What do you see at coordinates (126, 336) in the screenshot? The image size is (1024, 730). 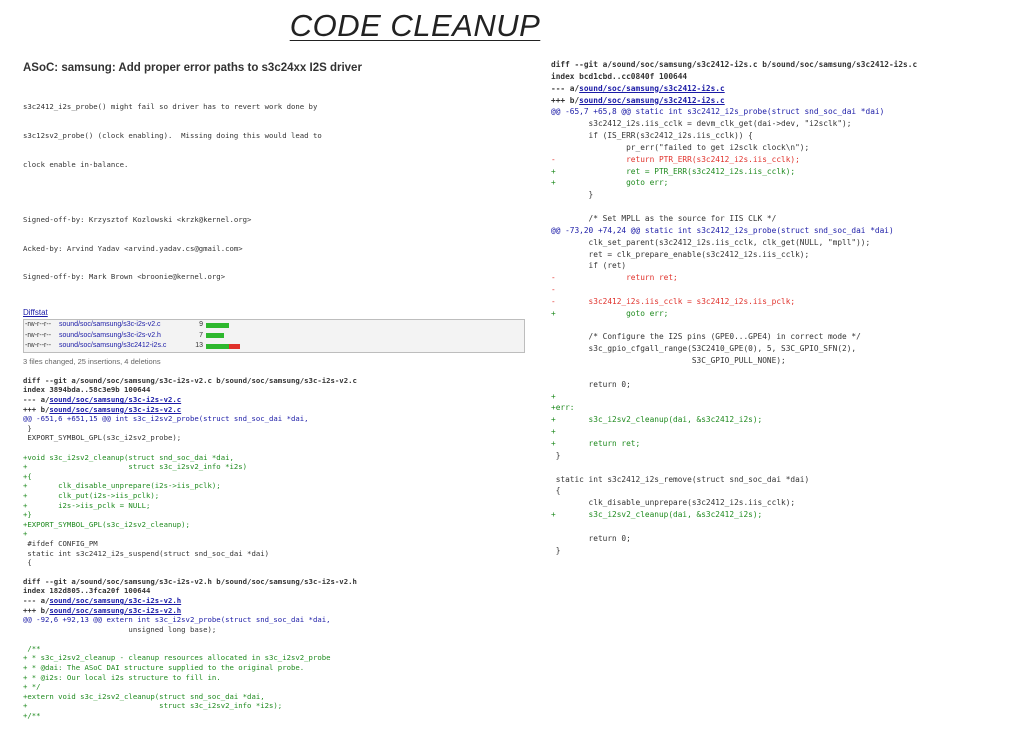 I see `file-path-link: sound/soc/samsung/s3c-i2s-v2.h` at bounding box center [126, 336].